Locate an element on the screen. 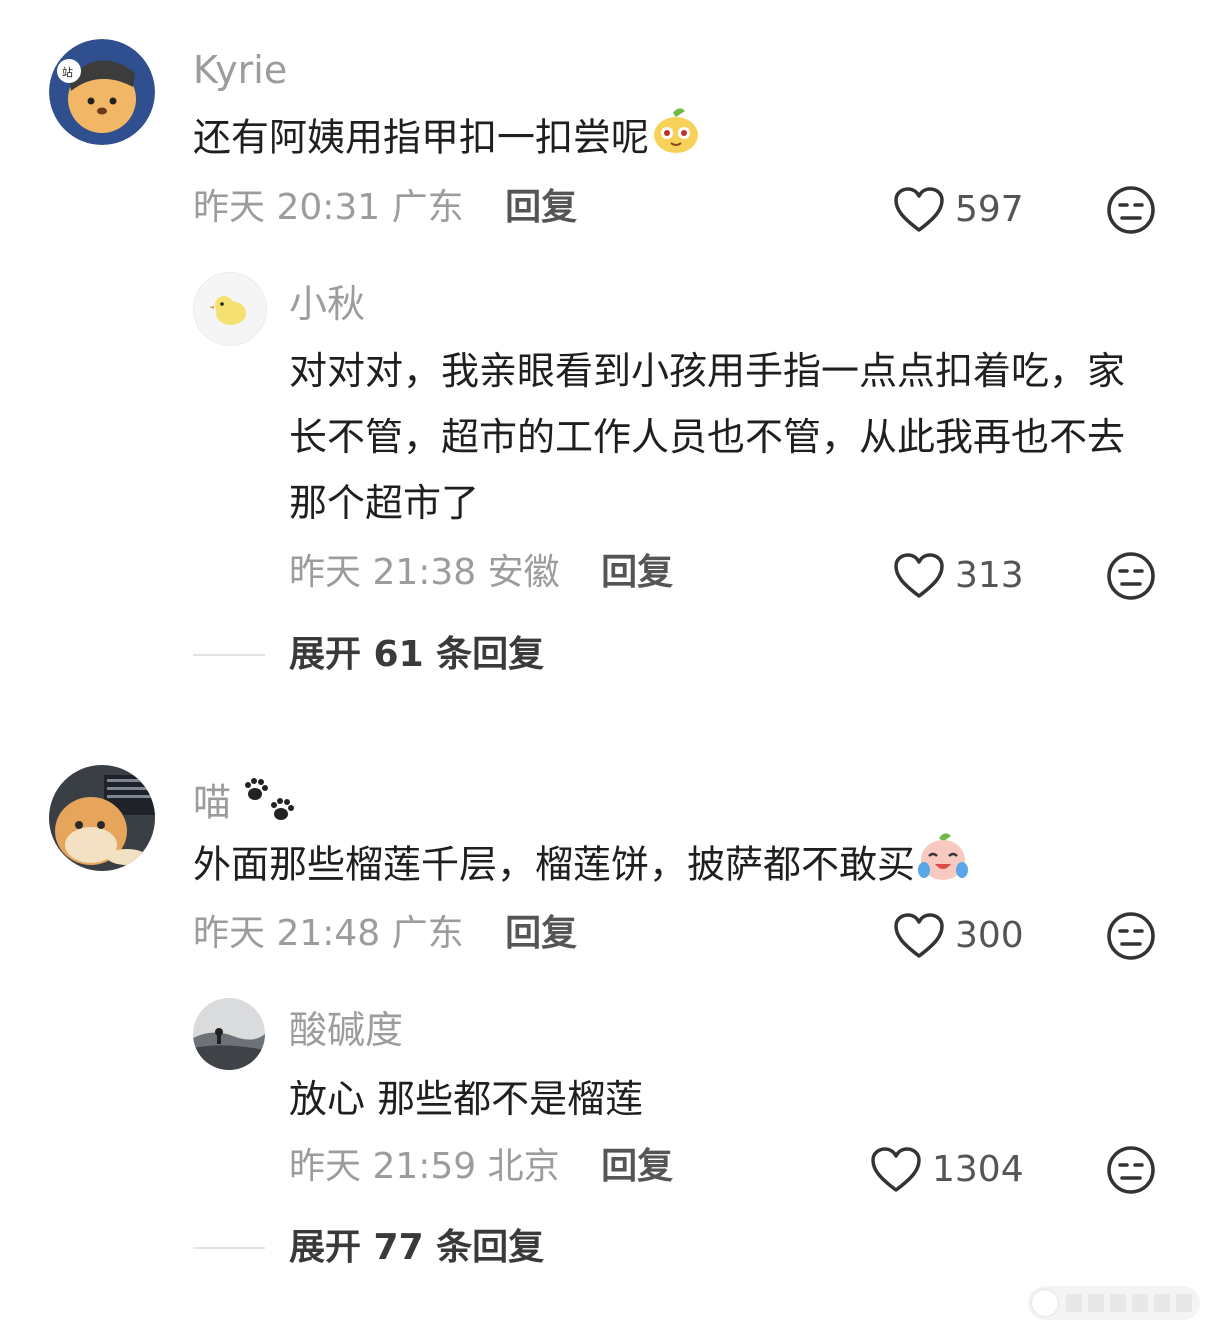 This screenshot has height=1329, width=1206. scroll-track is located at coordinates (1129, 1303).